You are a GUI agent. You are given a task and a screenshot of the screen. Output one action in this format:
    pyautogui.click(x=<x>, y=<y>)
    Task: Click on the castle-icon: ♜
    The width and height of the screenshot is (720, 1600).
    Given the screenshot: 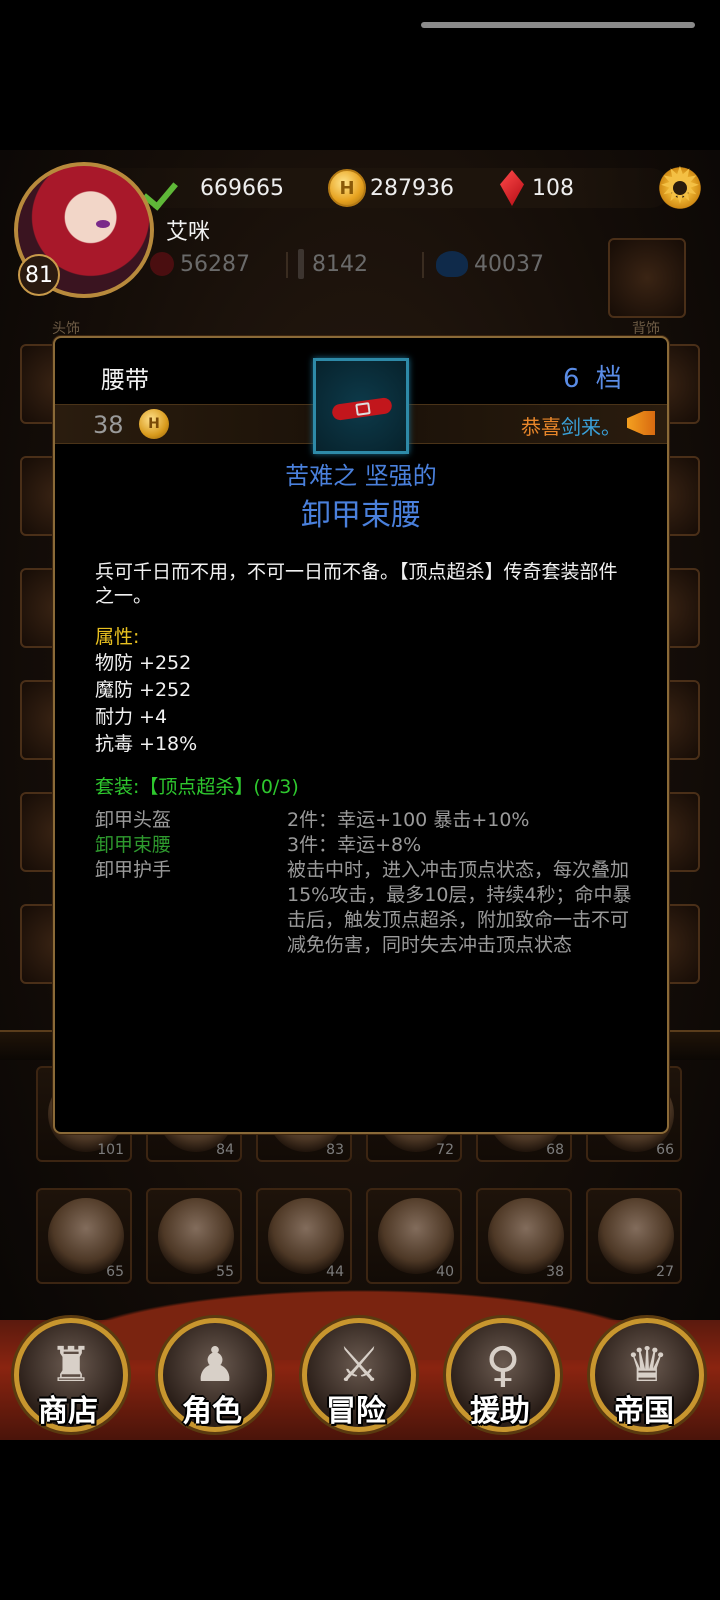 What is the action you would take?
    pyautogui.click(x=71, y=1365)
    